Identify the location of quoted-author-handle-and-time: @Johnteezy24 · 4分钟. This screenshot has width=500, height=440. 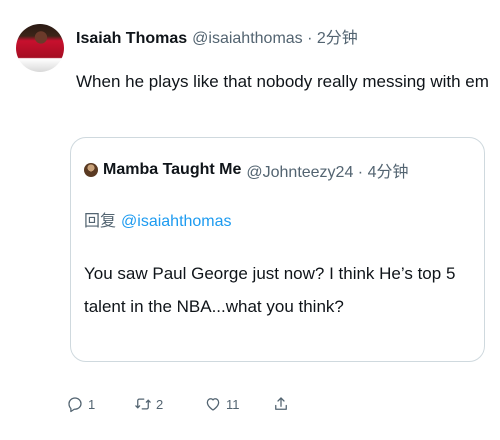
(327, 172).